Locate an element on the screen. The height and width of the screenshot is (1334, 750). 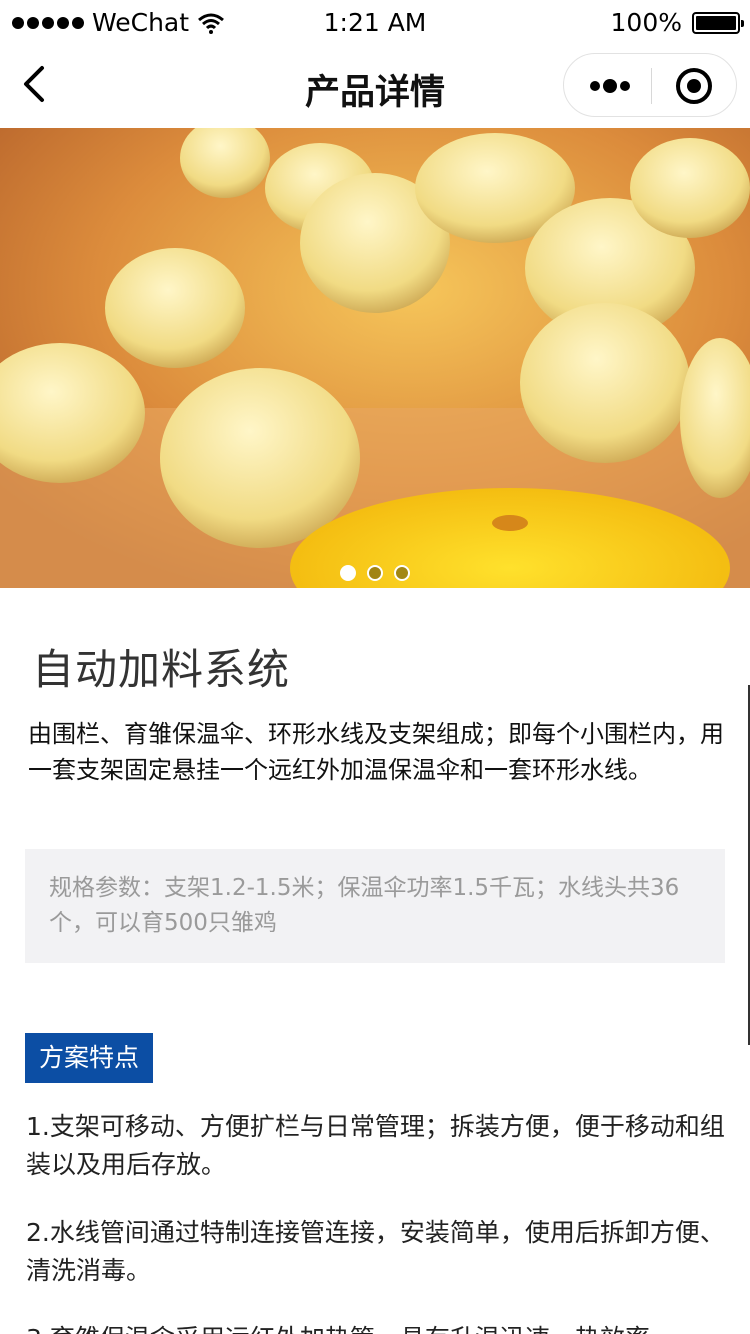
status-right: 100% is located at coordinates (677, 22).